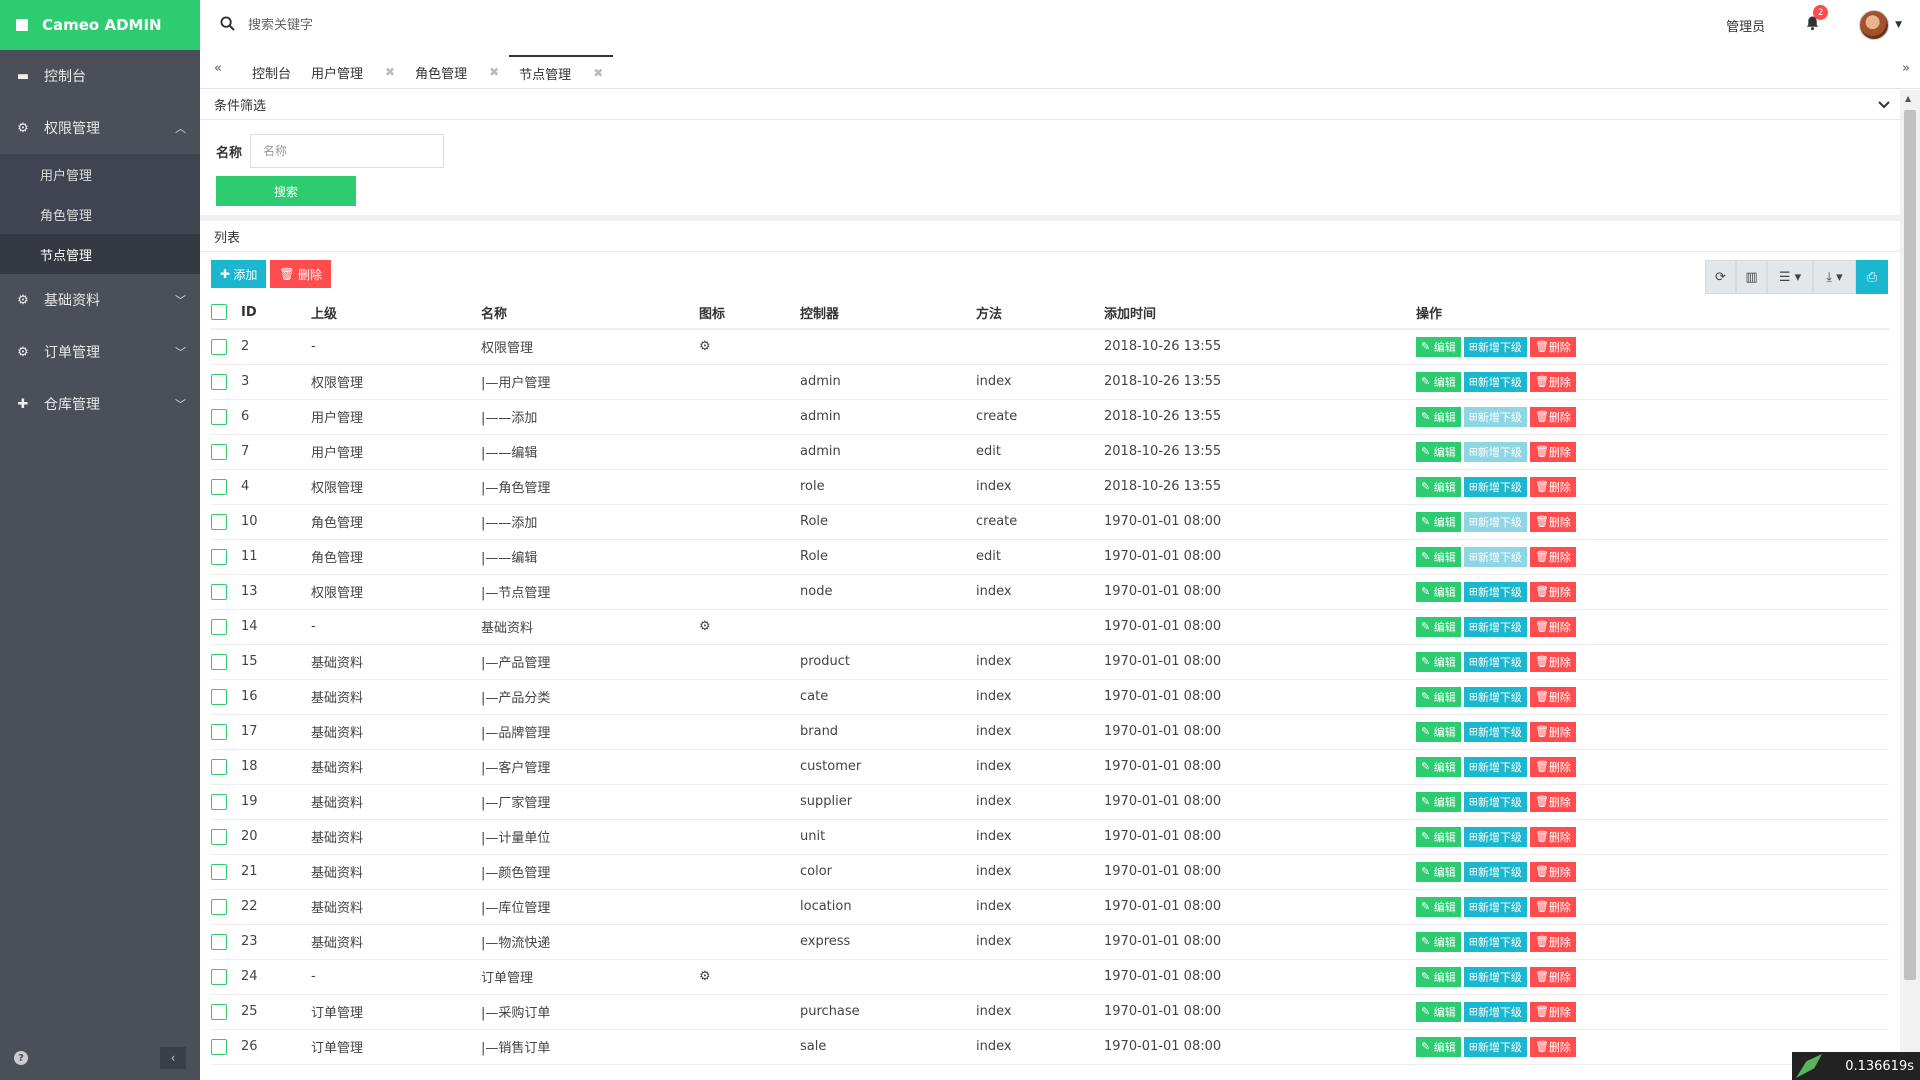  What do you see at coordinates (1856, 1066) in the screenshot?
I see `debug-timer: 0.136619s` at bounding box center [1856, 1066].